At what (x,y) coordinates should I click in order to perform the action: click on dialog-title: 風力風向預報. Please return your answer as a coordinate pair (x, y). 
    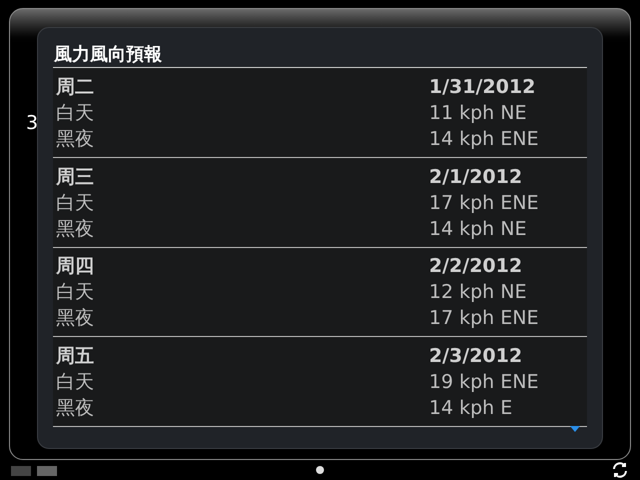
    Looking at the image, I should click on (108, 55).